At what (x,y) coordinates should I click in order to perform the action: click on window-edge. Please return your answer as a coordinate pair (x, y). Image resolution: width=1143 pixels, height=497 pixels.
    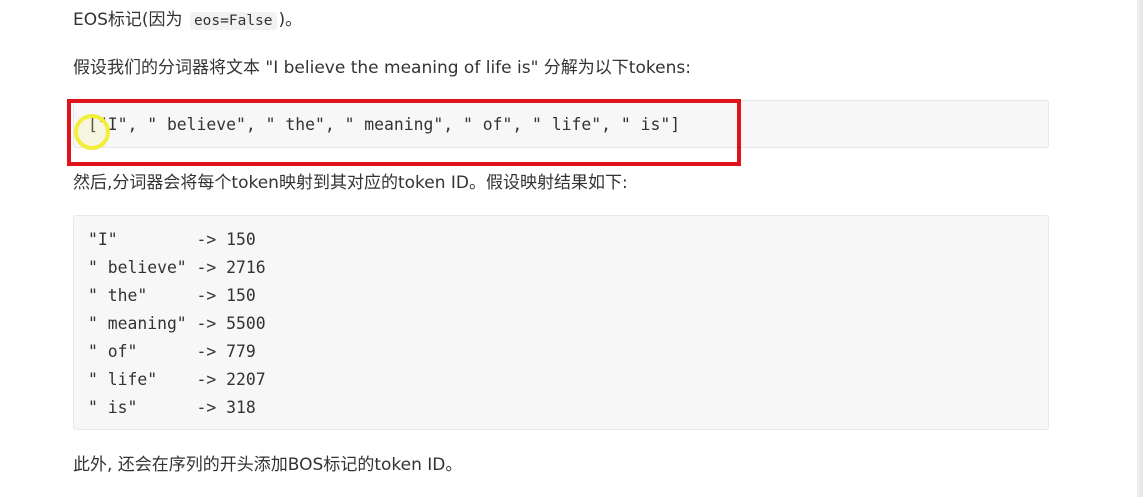
    Looking at the image, I should click on (1140, 248).